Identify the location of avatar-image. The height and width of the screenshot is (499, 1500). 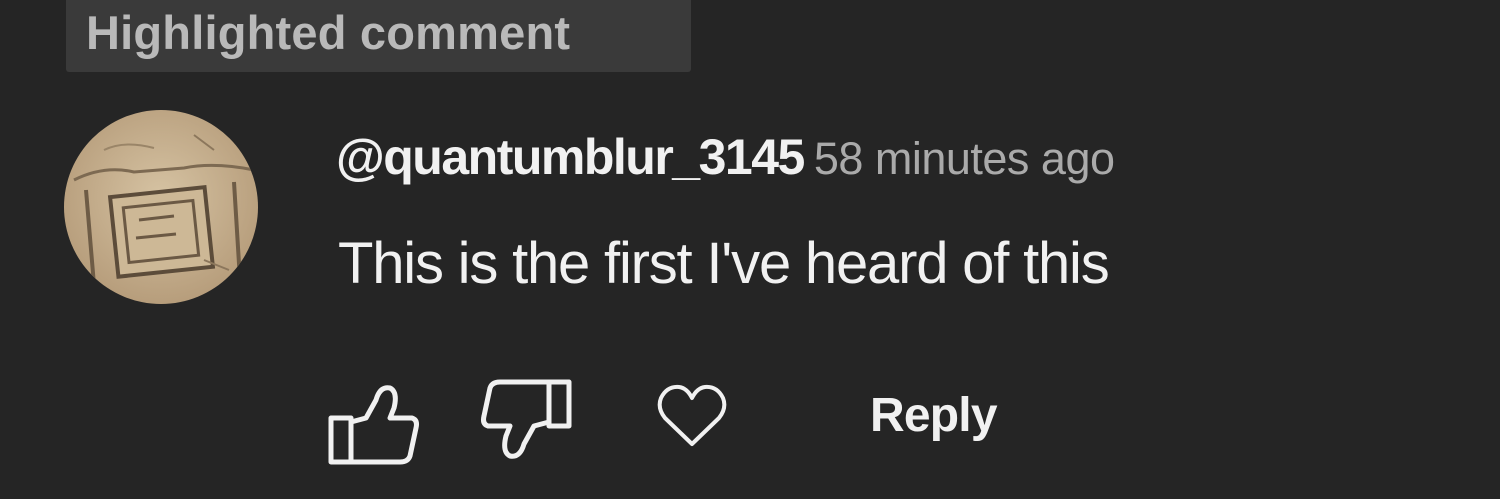
(161, 207).